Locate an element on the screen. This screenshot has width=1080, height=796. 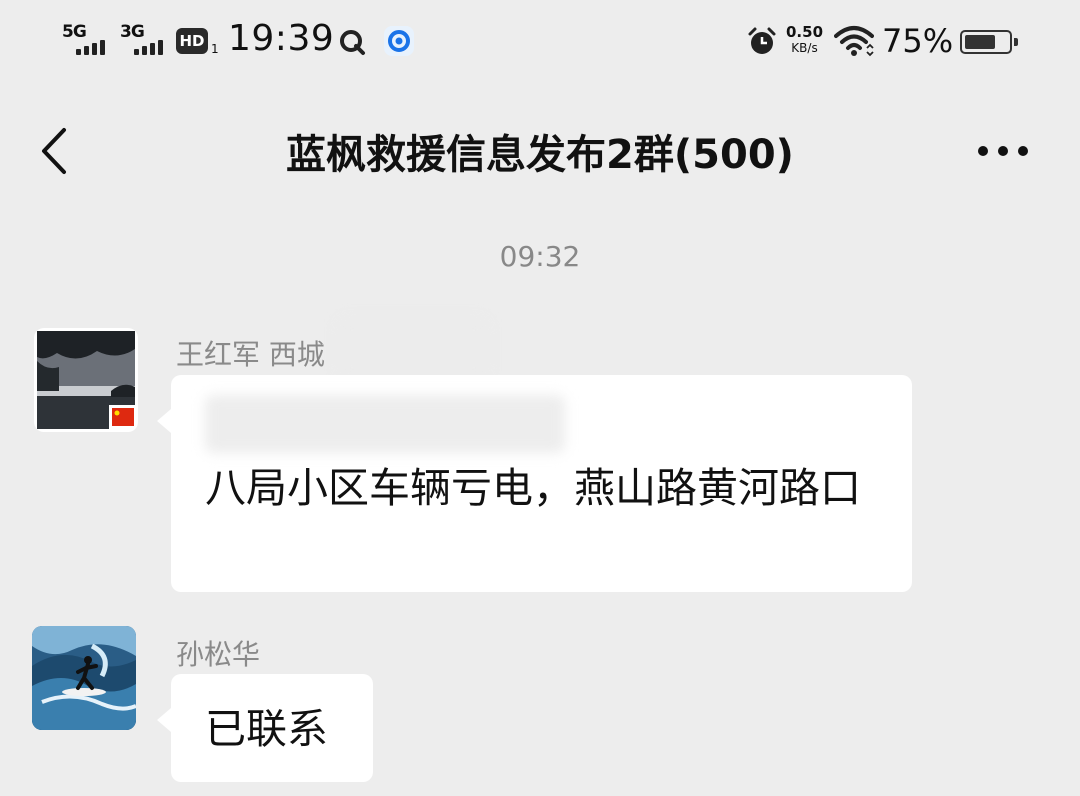
signal-5g-icon: 5G is located at coordinates (88, 38).